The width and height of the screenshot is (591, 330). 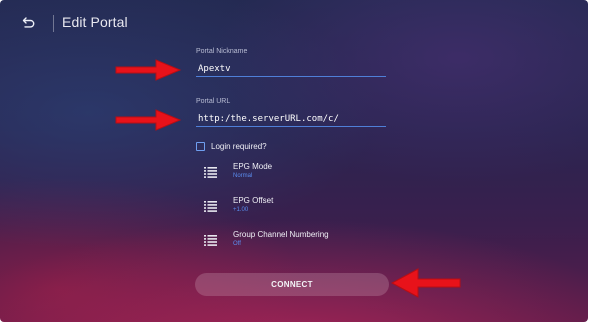 What do you see at coordinates (289, 242) in the screenshot?
I see `setting-group-channel-numbering: Group Channel Numbering Off` at bounding box center [289, 242].